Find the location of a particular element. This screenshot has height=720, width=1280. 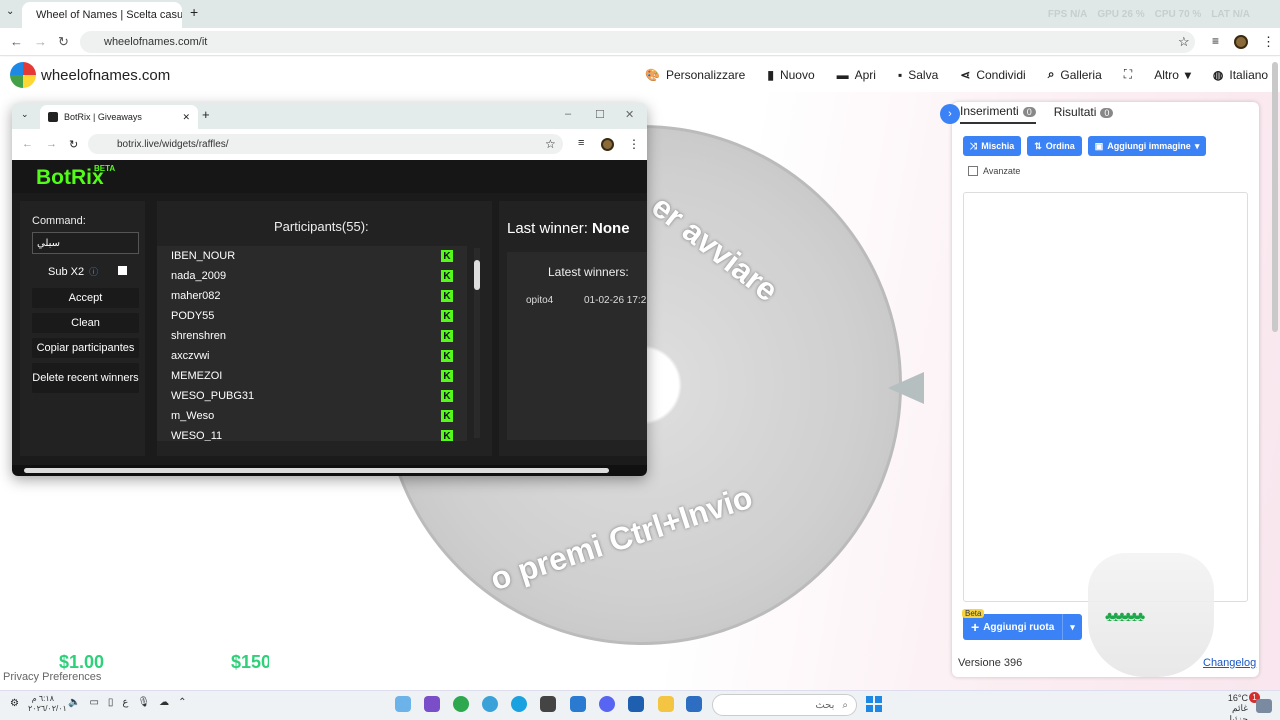

command-input is located at coordinates (85, 243).